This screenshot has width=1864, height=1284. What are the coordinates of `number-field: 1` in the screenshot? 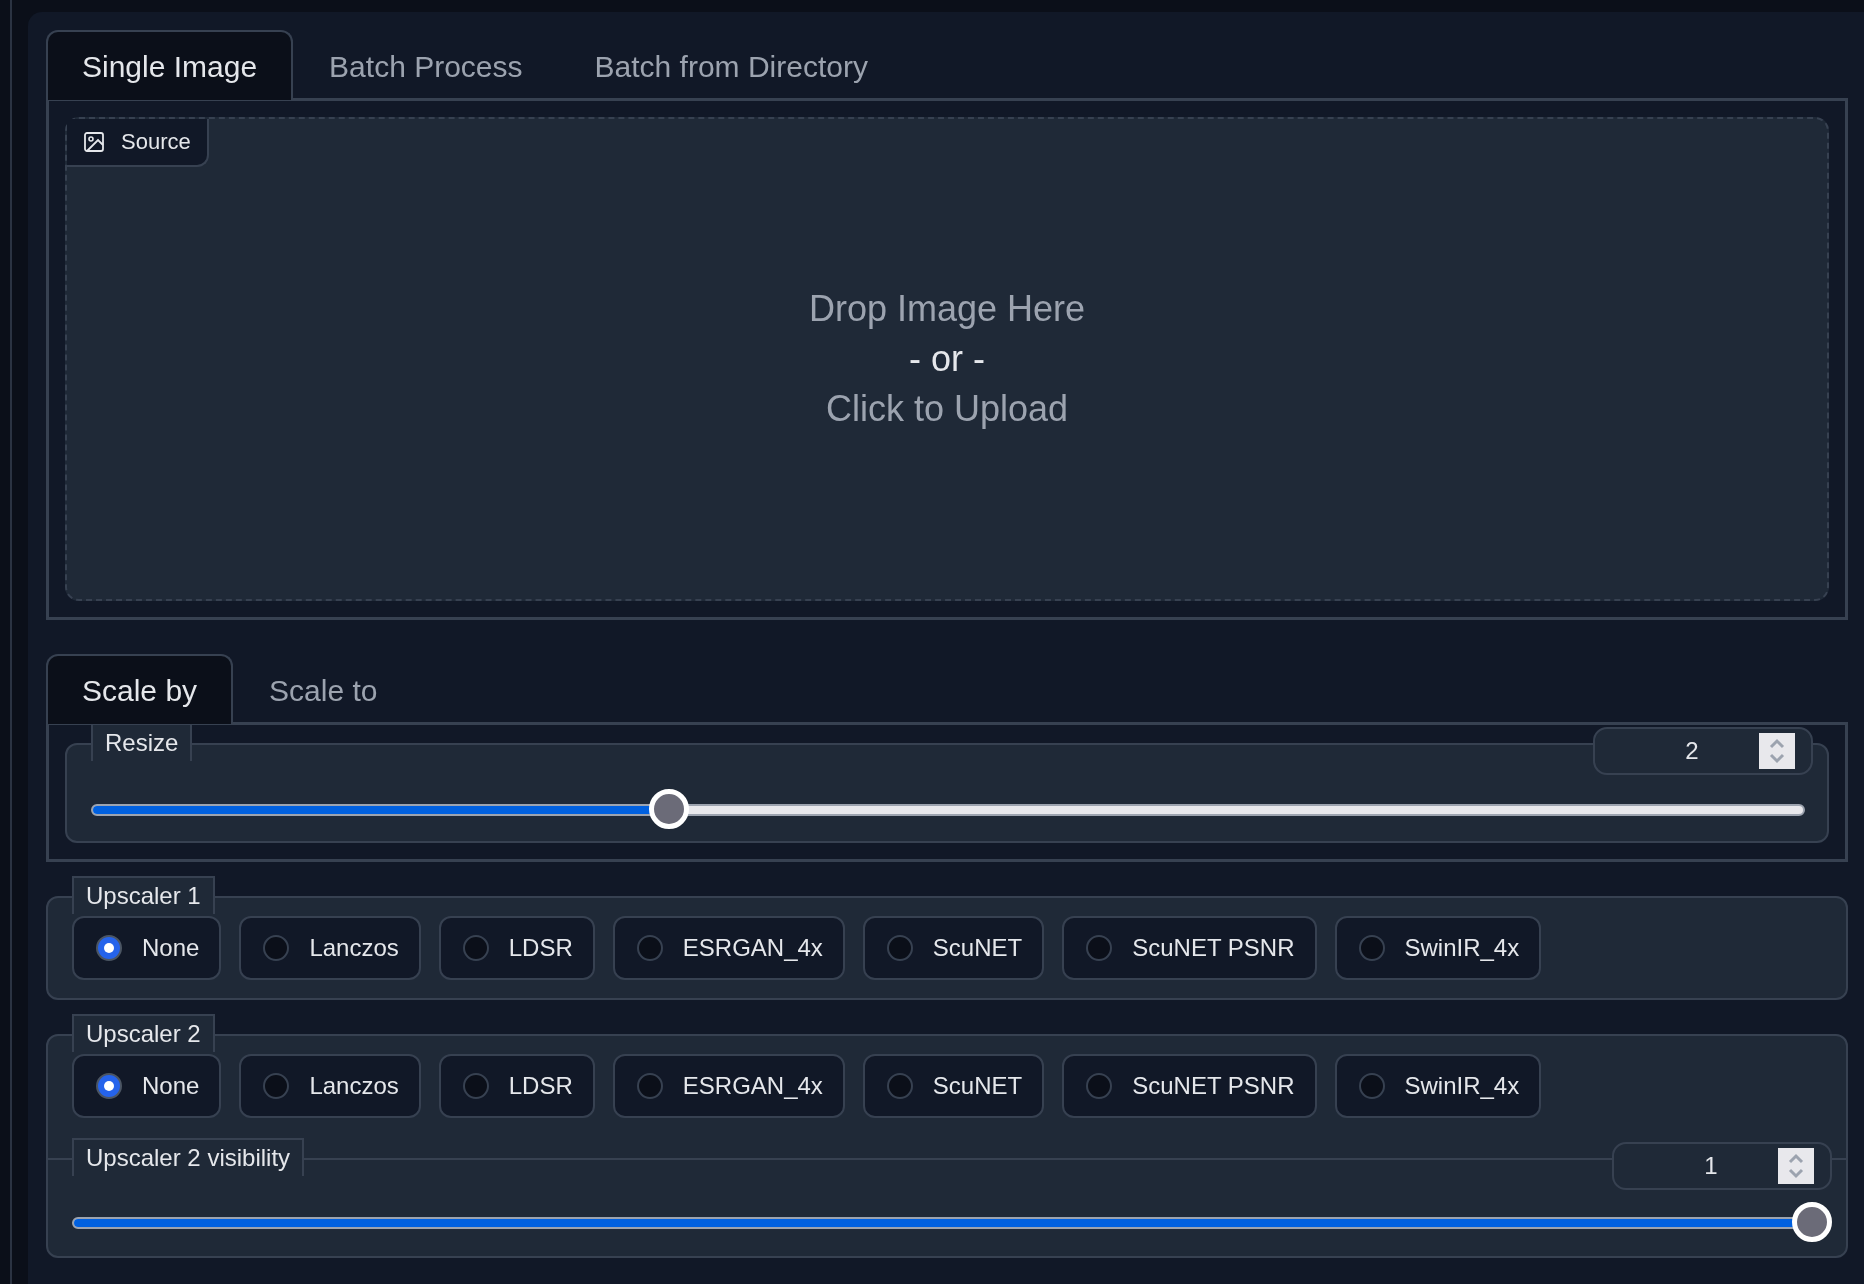 It's located at (1722, 1166).